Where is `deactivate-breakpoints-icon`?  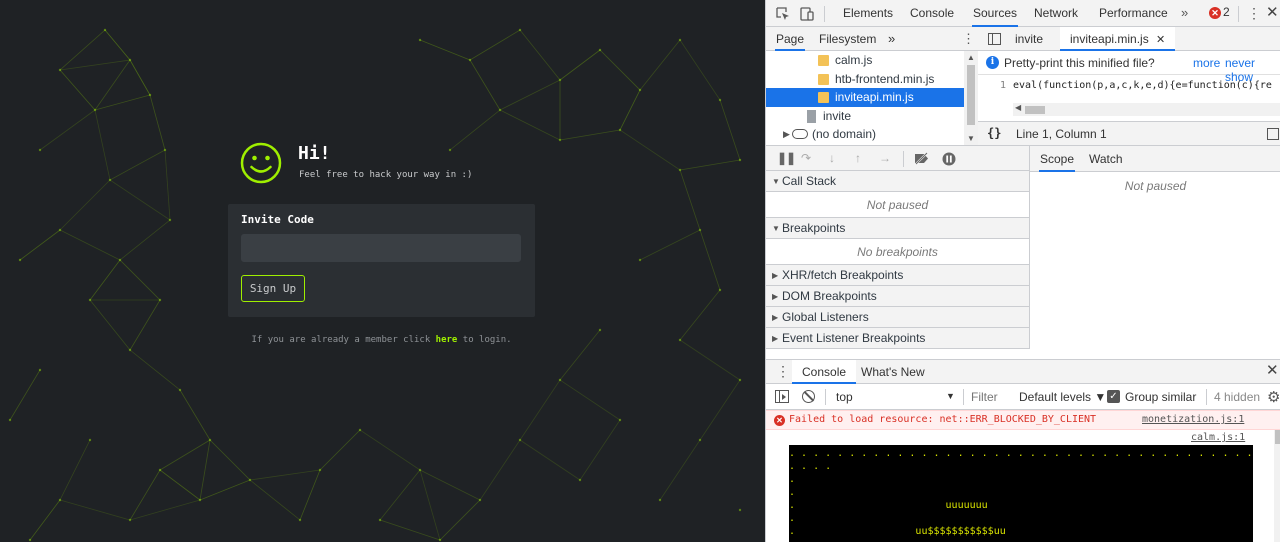
deactivate-breakpoints-icon is located at coordinates (922, 158).